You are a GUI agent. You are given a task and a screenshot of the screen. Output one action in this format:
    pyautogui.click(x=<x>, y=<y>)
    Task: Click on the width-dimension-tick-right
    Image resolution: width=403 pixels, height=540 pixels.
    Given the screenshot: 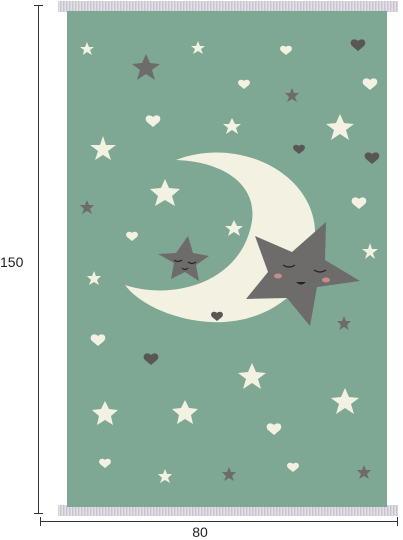 What is the action you would take?
    pyautogui.click(x=397, y=521)
    